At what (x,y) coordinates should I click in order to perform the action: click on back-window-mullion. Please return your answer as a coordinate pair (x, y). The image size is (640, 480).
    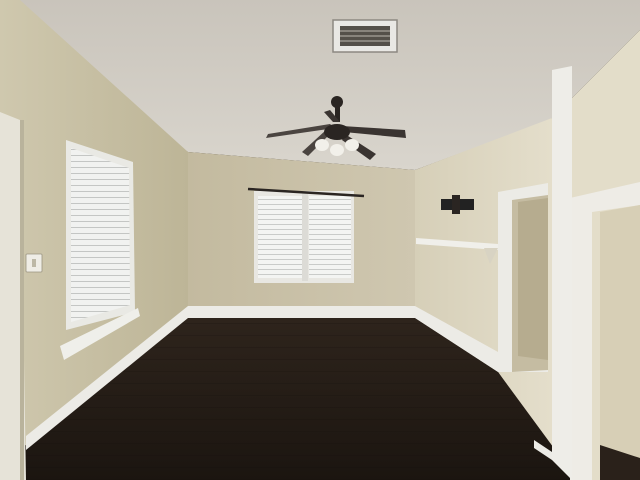
    Looking at the image, I should click on (305, 237).